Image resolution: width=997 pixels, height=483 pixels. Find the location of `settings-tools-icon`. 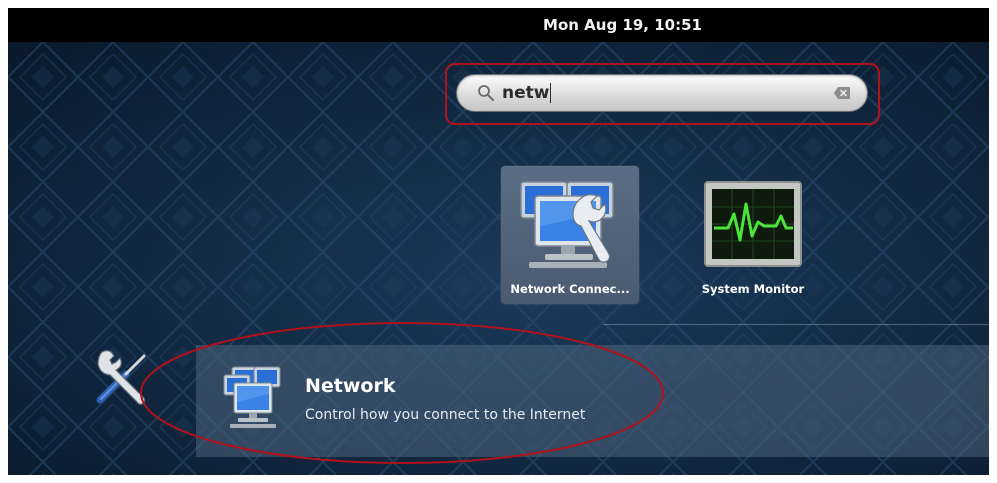

settings-tools-icon is located at coordinates (122, 378).